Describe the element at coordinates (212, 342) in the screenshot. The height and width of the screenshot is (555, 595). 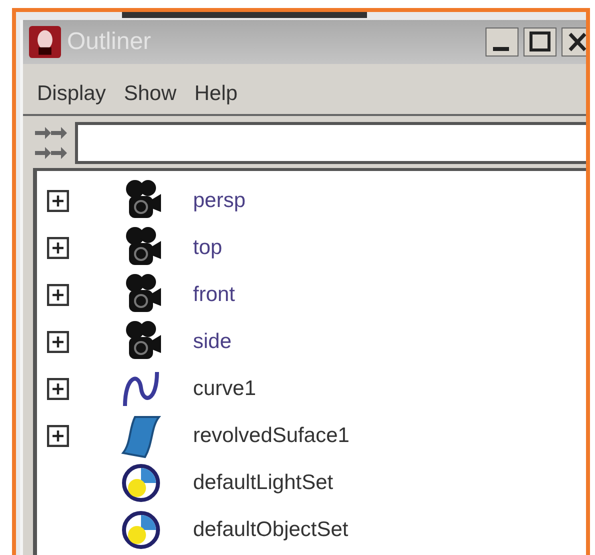
I see `item-label: side` at that location.